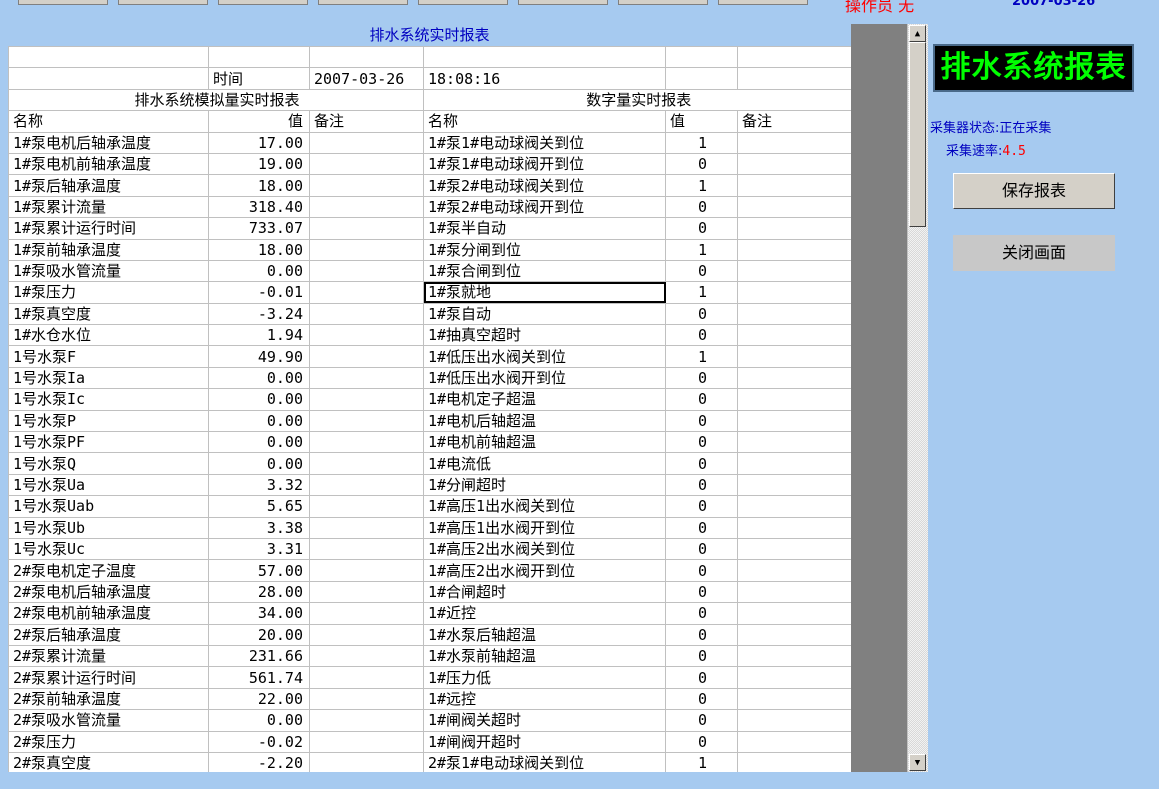 Image resolution: width=1159 pixels, height=789 pixels. I want to click on analog-value: 5.65, so click(259, 506).